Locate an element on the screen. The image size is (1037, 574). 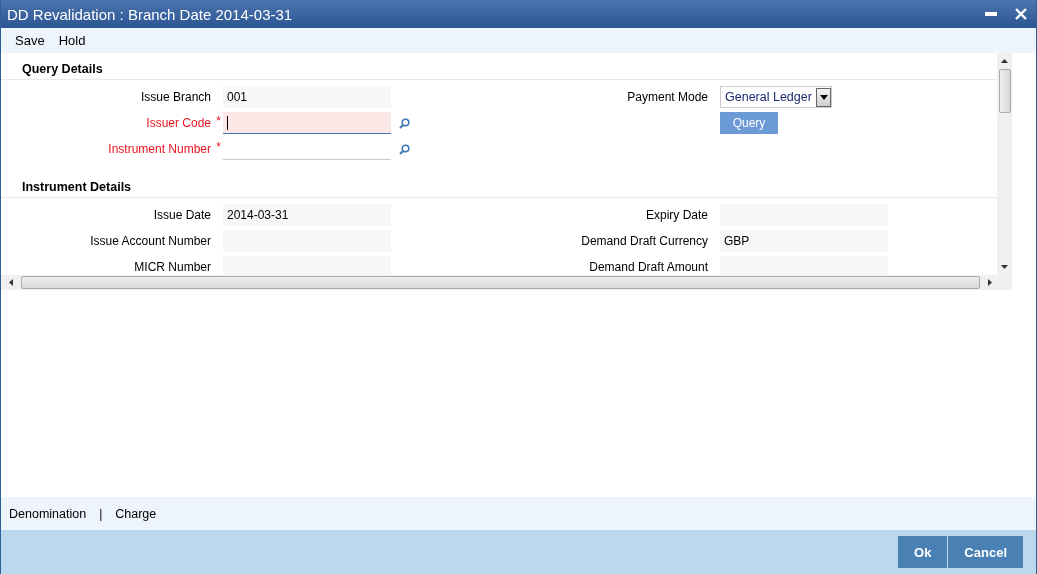
field-label: Expiry Date is located at coordinates (676, 215).